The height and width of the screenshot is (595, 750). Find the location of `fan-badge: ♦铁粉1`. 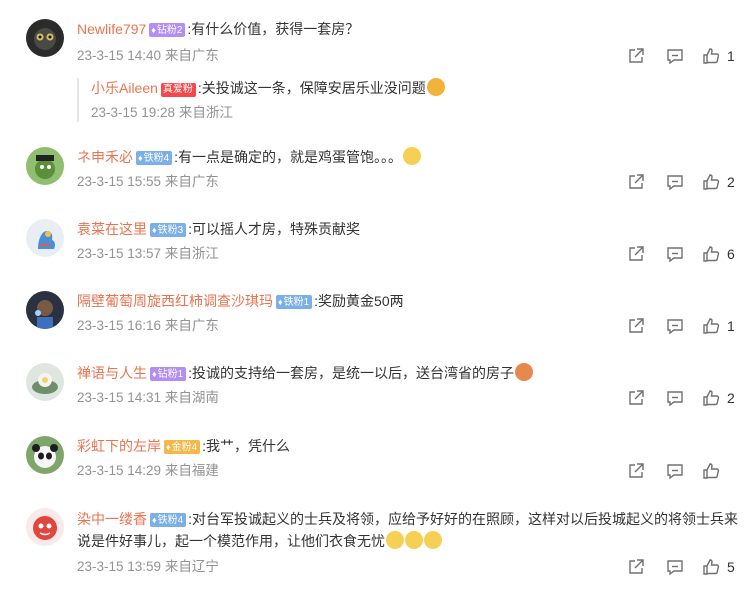

fan-badge: ♦铁粉1 is located at coordinates (294, 302).